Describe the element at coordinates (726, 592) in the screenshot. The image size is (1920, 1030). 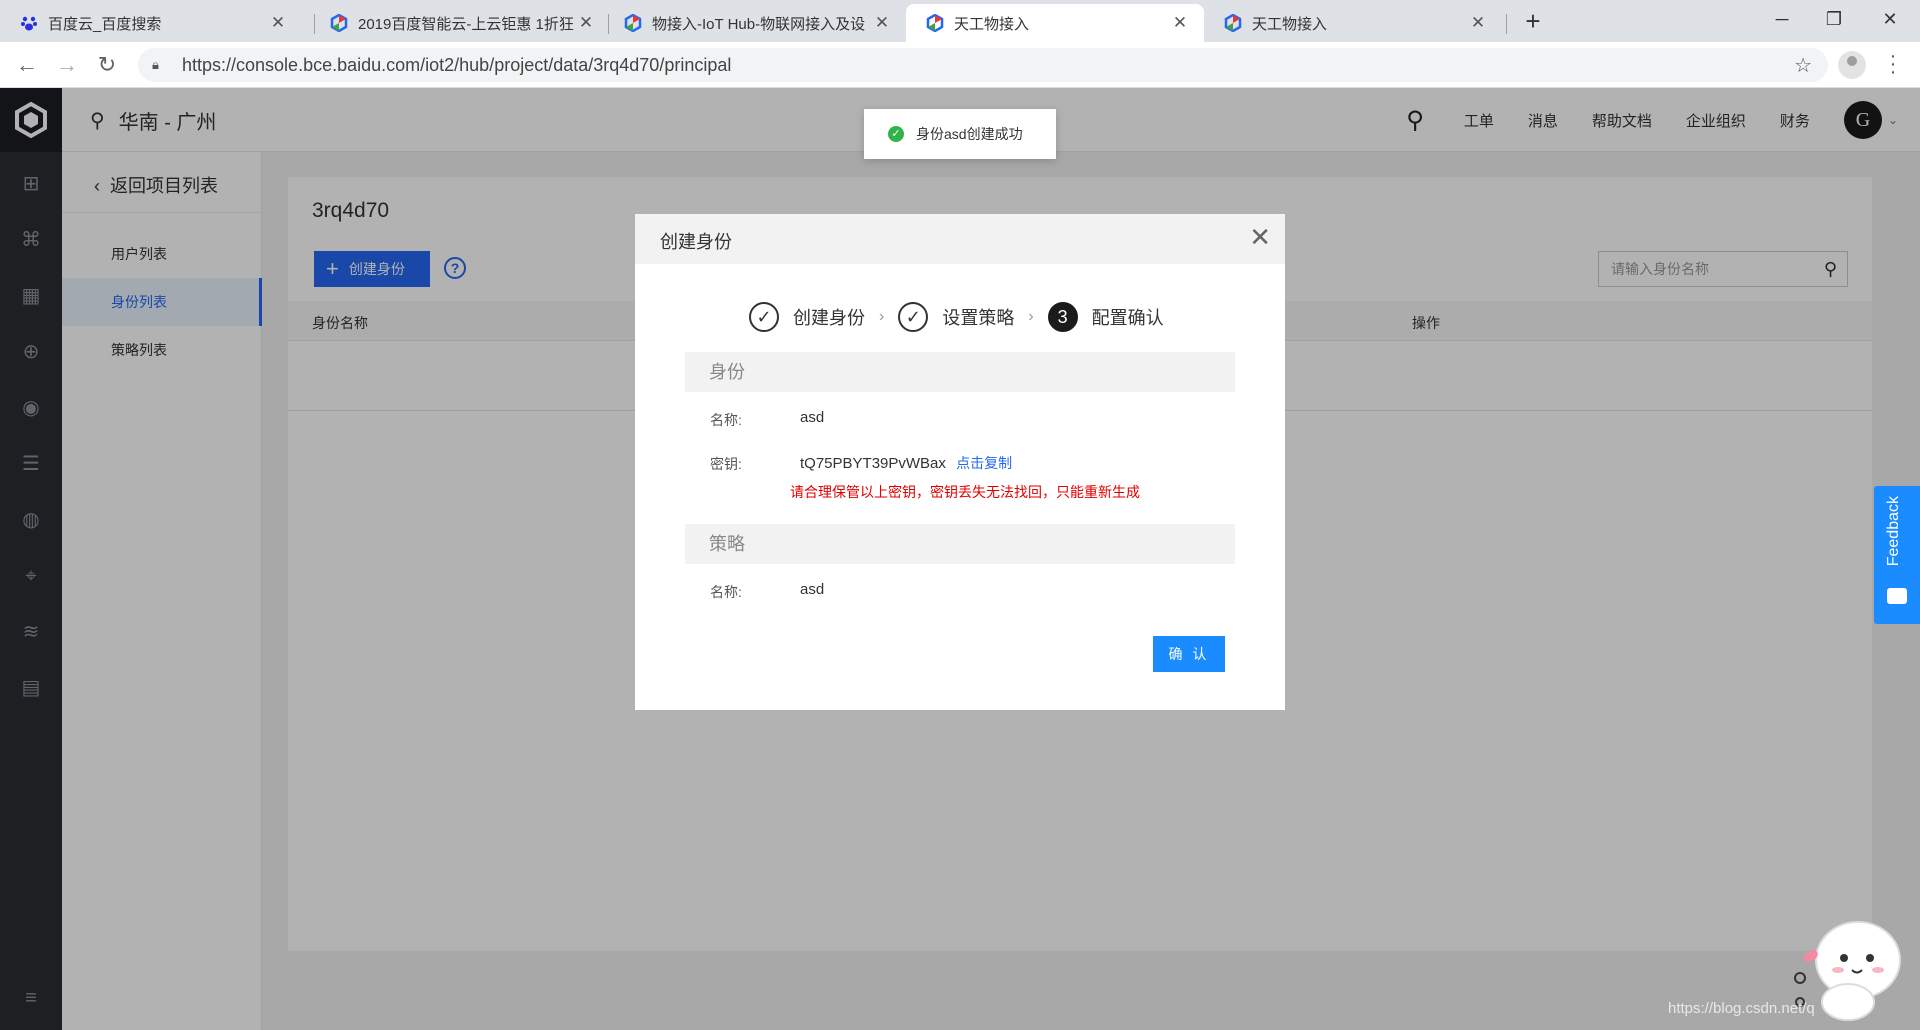
I see `policy-name-label: 名称:` at that location.